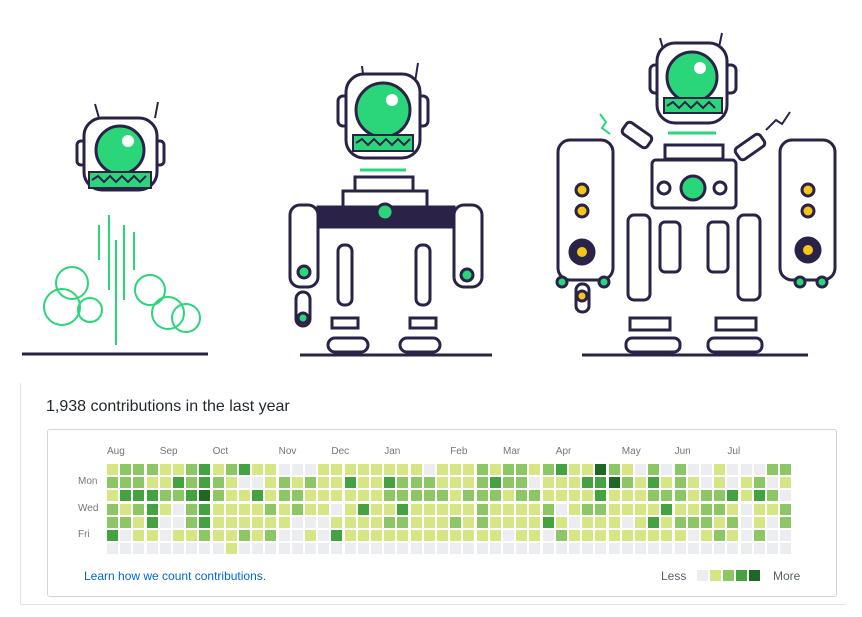  I want to click on learn-contributions-link: Learn how we count contributions., so click(175, 576).